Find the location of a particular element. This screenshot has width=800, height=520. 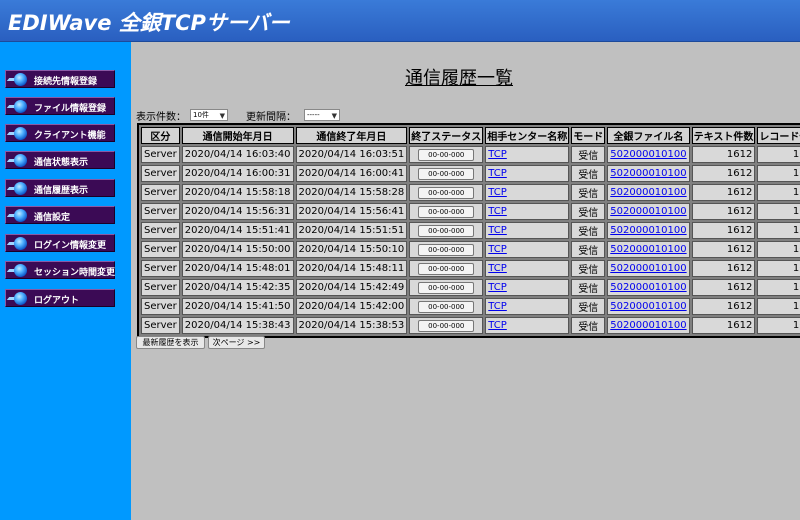

cell-end-date: 2020/04/14 15:50:10 is located at coordinates (351, 249).